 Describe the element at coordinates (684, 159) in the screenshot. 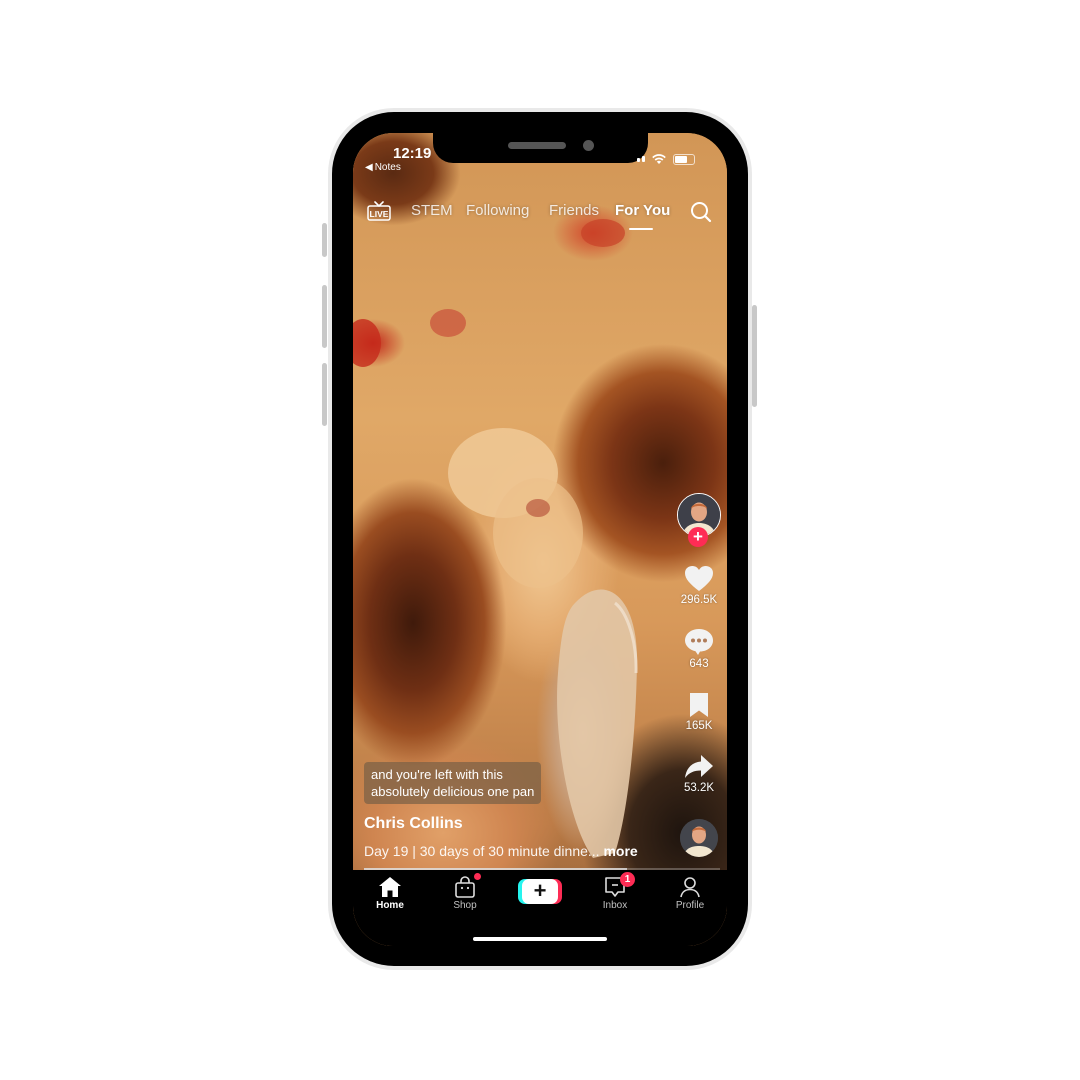

I see `battery-icon` at that location.